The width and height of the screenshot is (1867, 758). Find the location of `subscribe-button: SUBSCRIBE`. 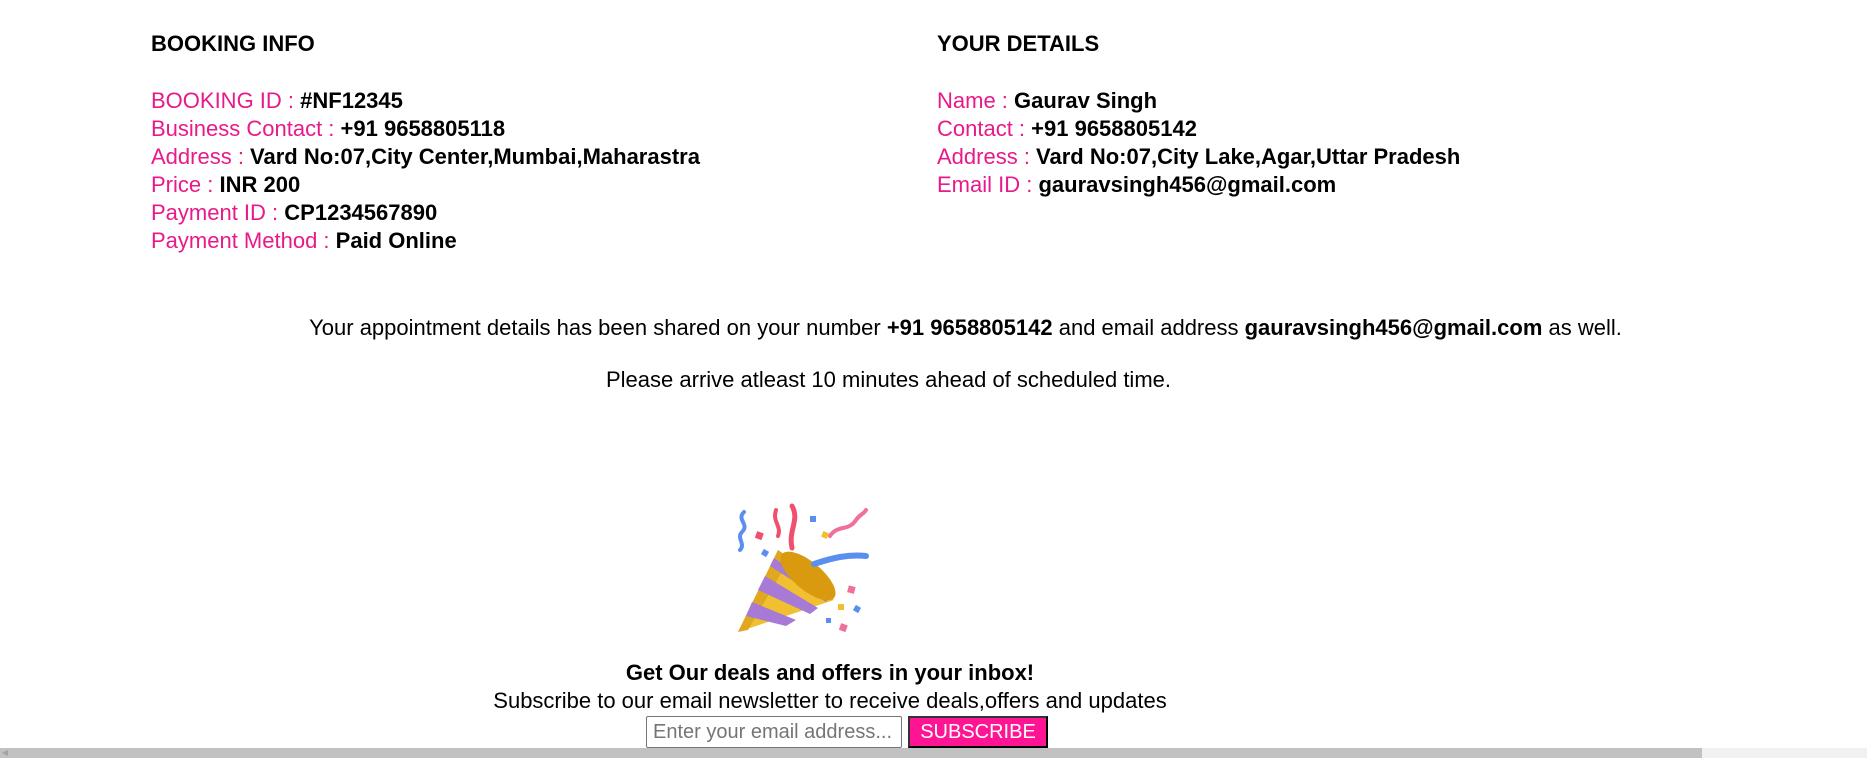

subscribe-button: SUBSCRIBE is located at coordinates (978, 732).